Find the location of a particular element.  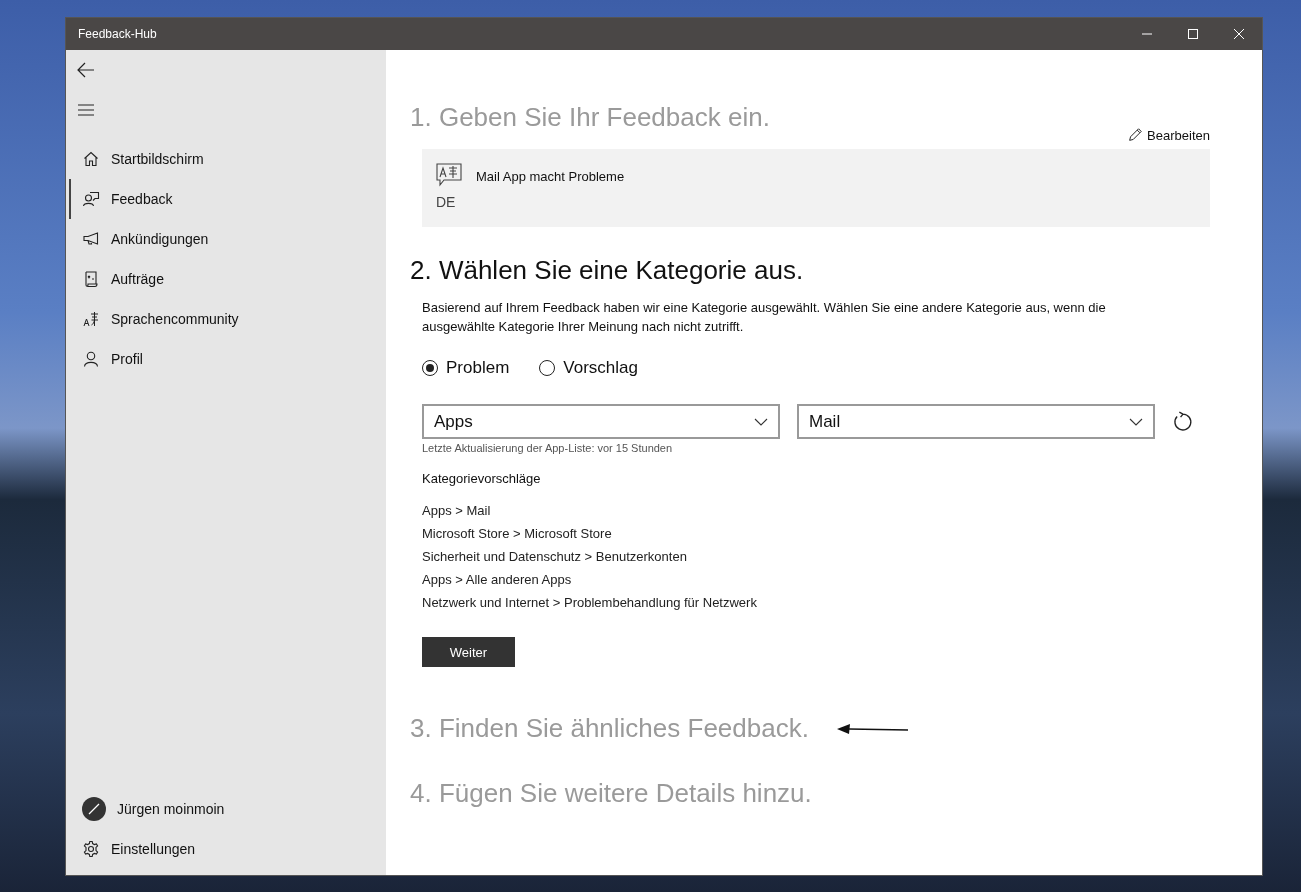

nav-item: Aufträge is located at coordinates (227, 279).